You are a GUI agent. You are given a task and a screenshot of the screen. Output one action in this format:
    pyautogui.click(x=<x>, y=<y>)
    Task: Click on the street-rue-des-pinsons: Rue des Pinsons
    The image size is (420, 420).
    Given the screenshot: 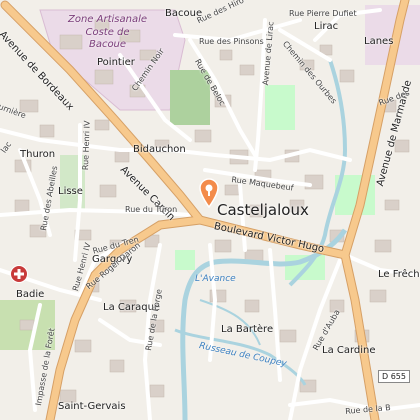 What is the action you would take?
    pyautogui.click(x=231, y=41)
    